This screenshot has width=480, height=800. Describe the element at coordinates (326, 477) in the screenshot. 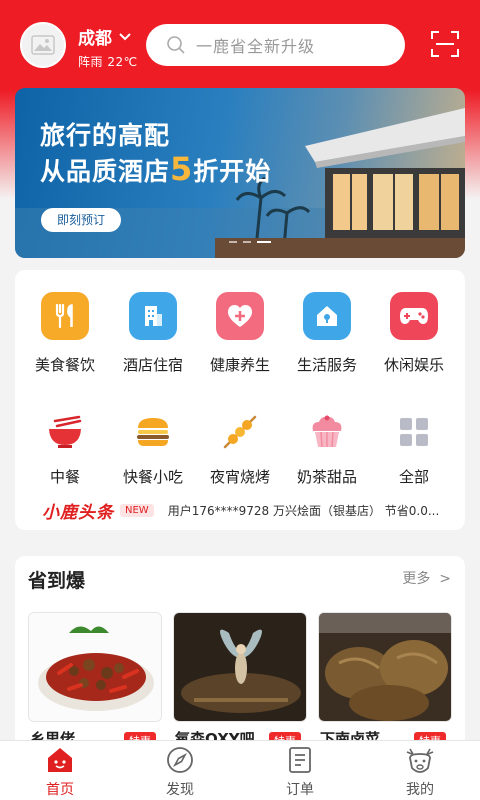

I see `category-label: 奶茶甜品` at that location.